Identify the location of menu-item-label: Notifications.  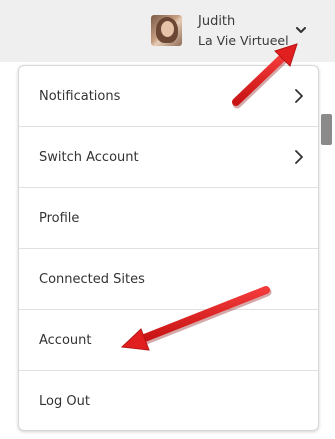
(80, 96).